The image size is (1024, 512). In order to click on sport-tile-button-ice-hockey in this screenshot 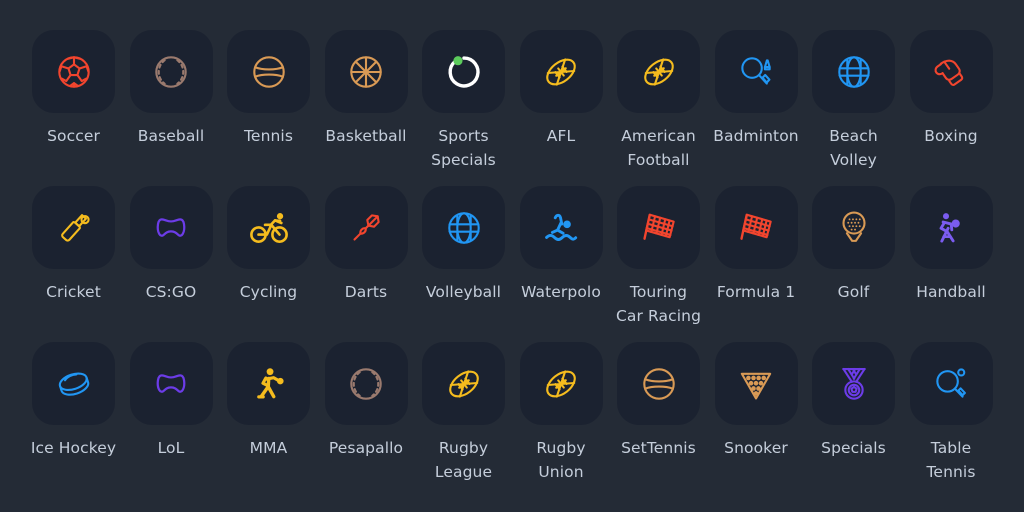, I will do `click(73, 383)`.